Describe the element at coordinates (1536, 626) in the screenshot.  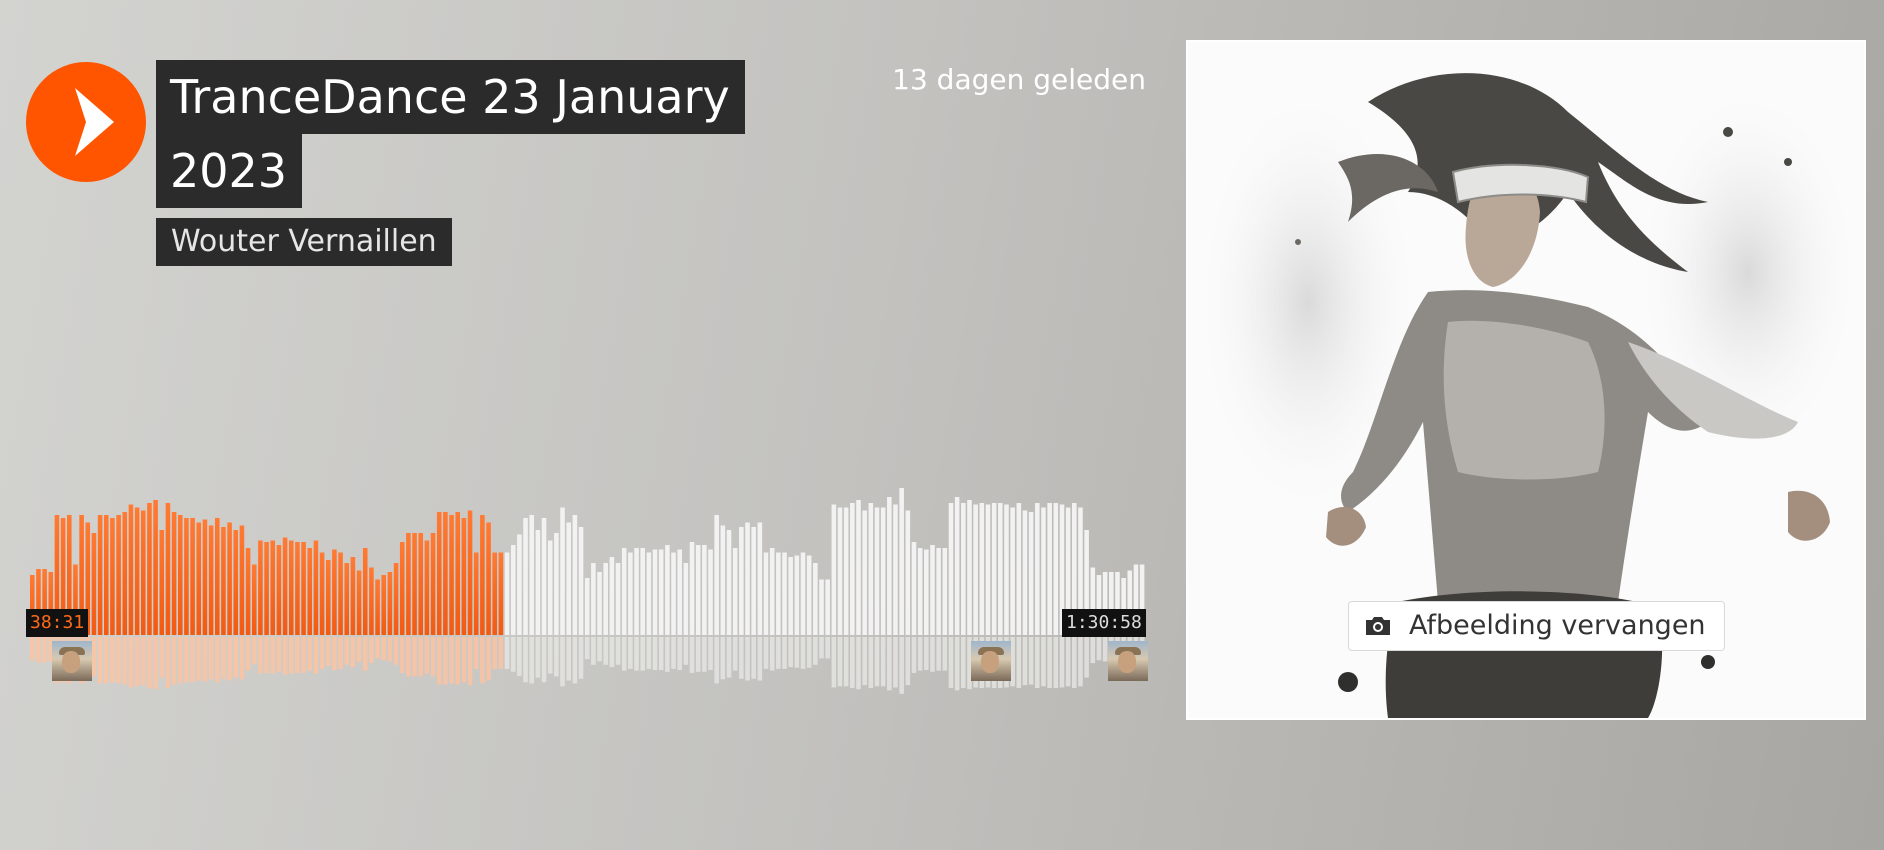
I see `replace-image-button: Afbeelding vervangen` at that location.